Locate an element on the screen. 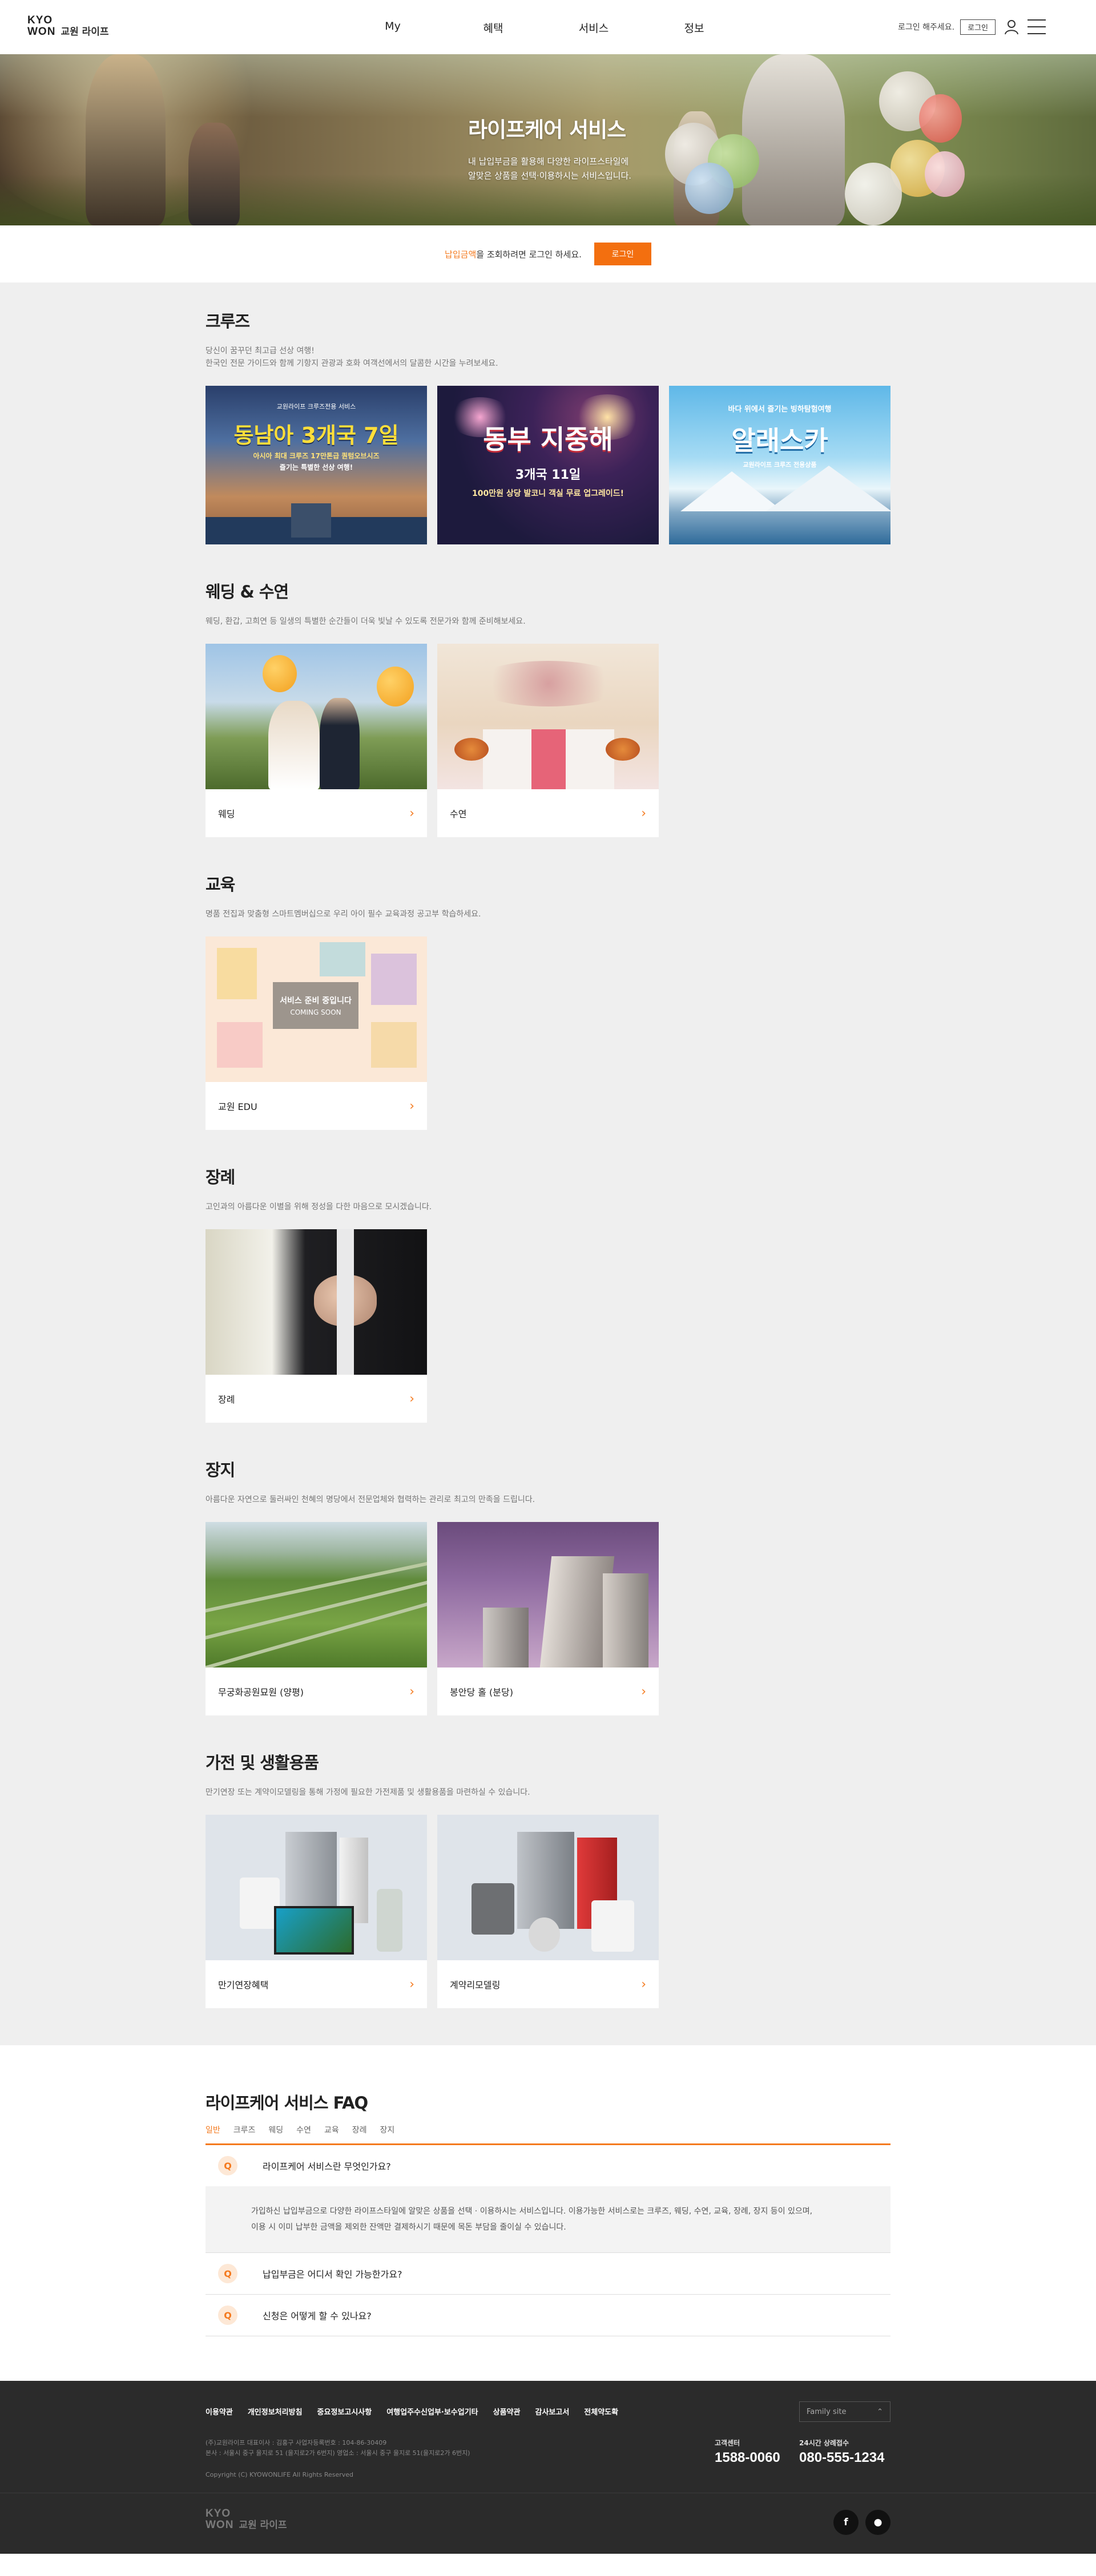 The height and width of the screenshot is (2576, 1096). service-card-maturity-extension: 만기연장혜택 › is located at coordinates (317, 1911).